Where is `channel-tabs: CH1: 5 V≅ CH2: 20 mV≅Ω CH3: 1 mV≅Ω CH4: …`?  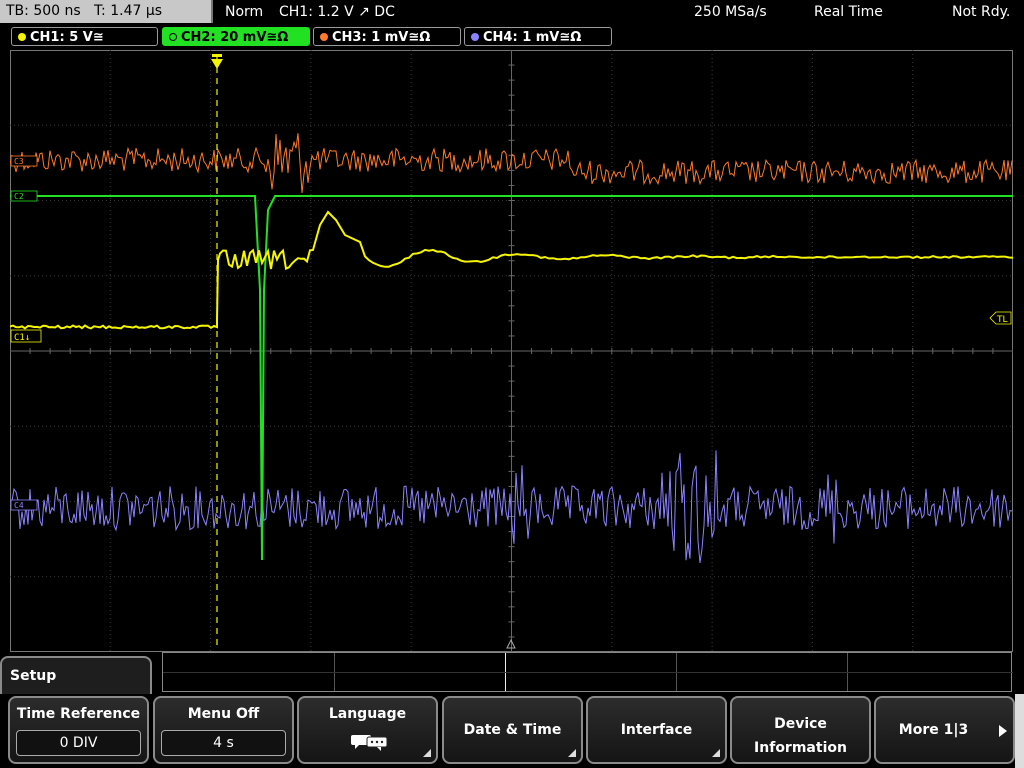 channel-tabs: CH1: 5 V≅ CH2: 20 mV≅Ω CH3: 1 mV≅Ω CH4: … is located at coordinates (512, 37).